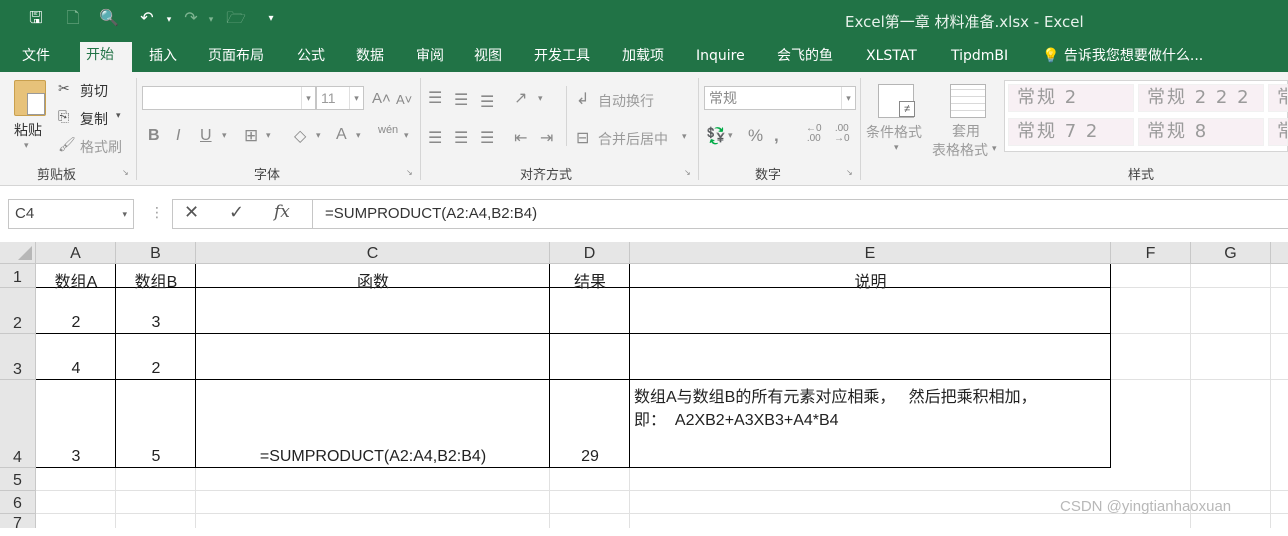  Describe the element at coordinates (224, 135) in the screenshot. I see `underline-dropdown-icon: ▾` at that location.